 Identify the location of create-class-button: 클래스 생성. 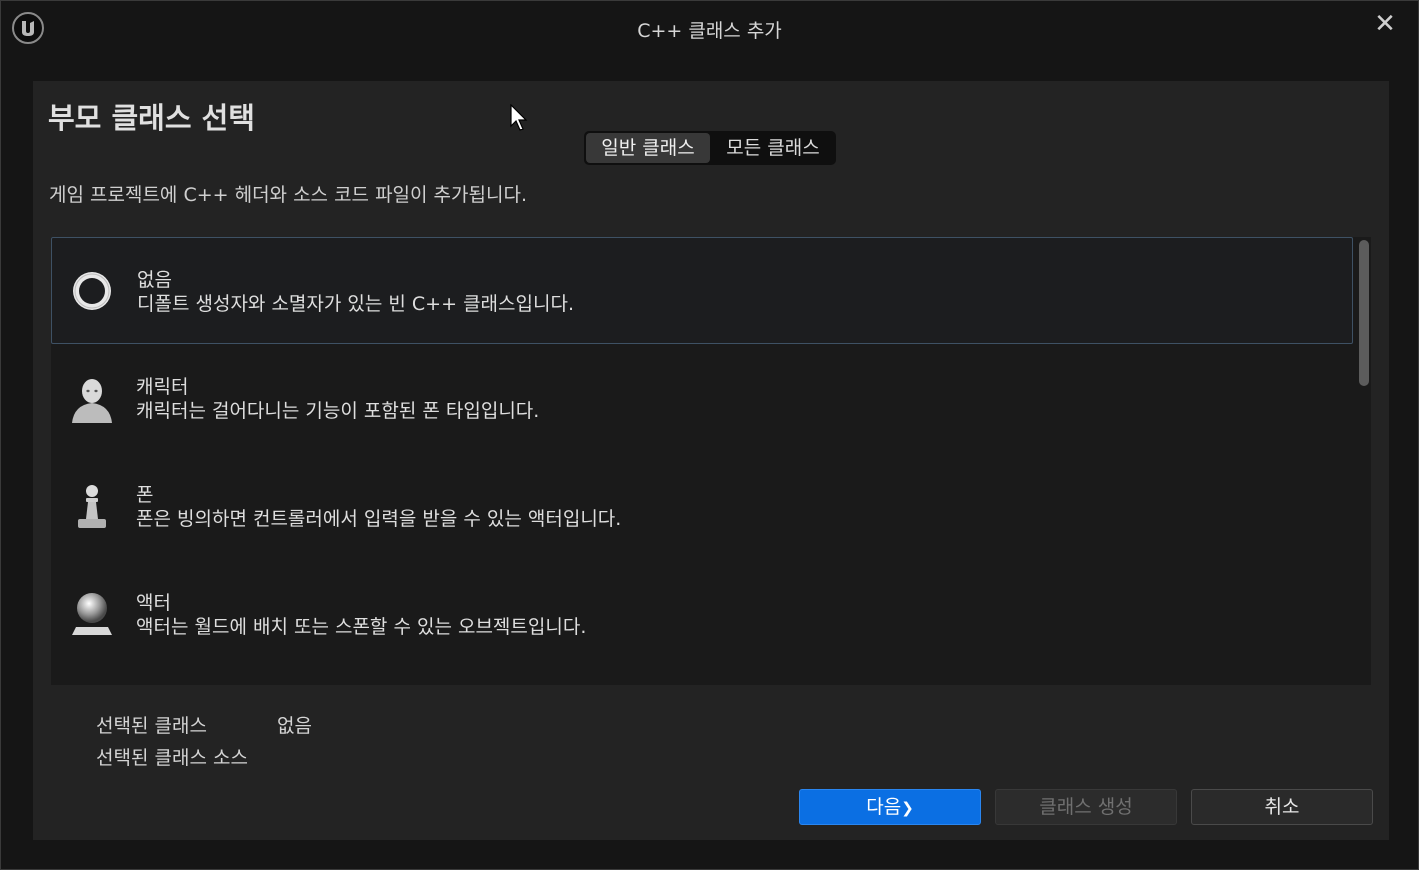
(1086, 807).